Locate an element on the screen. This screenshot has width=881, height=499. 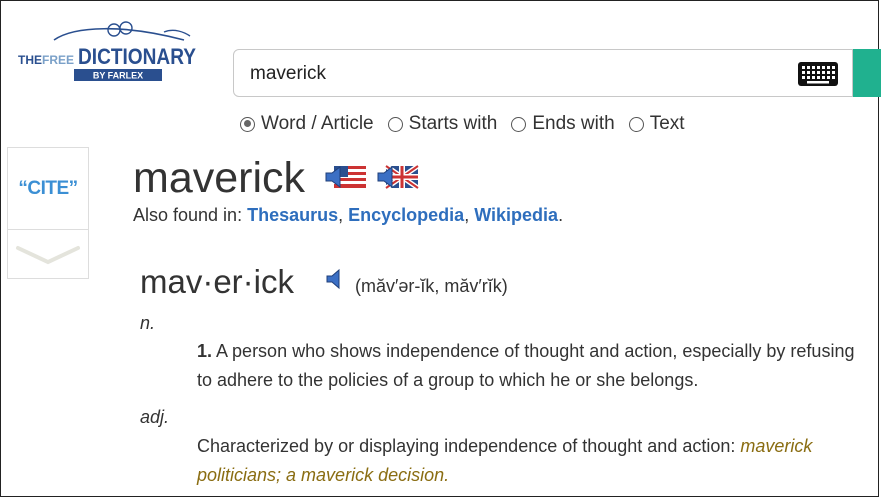
radio-starts-with: Starts with is located at coordinates (442, 124).